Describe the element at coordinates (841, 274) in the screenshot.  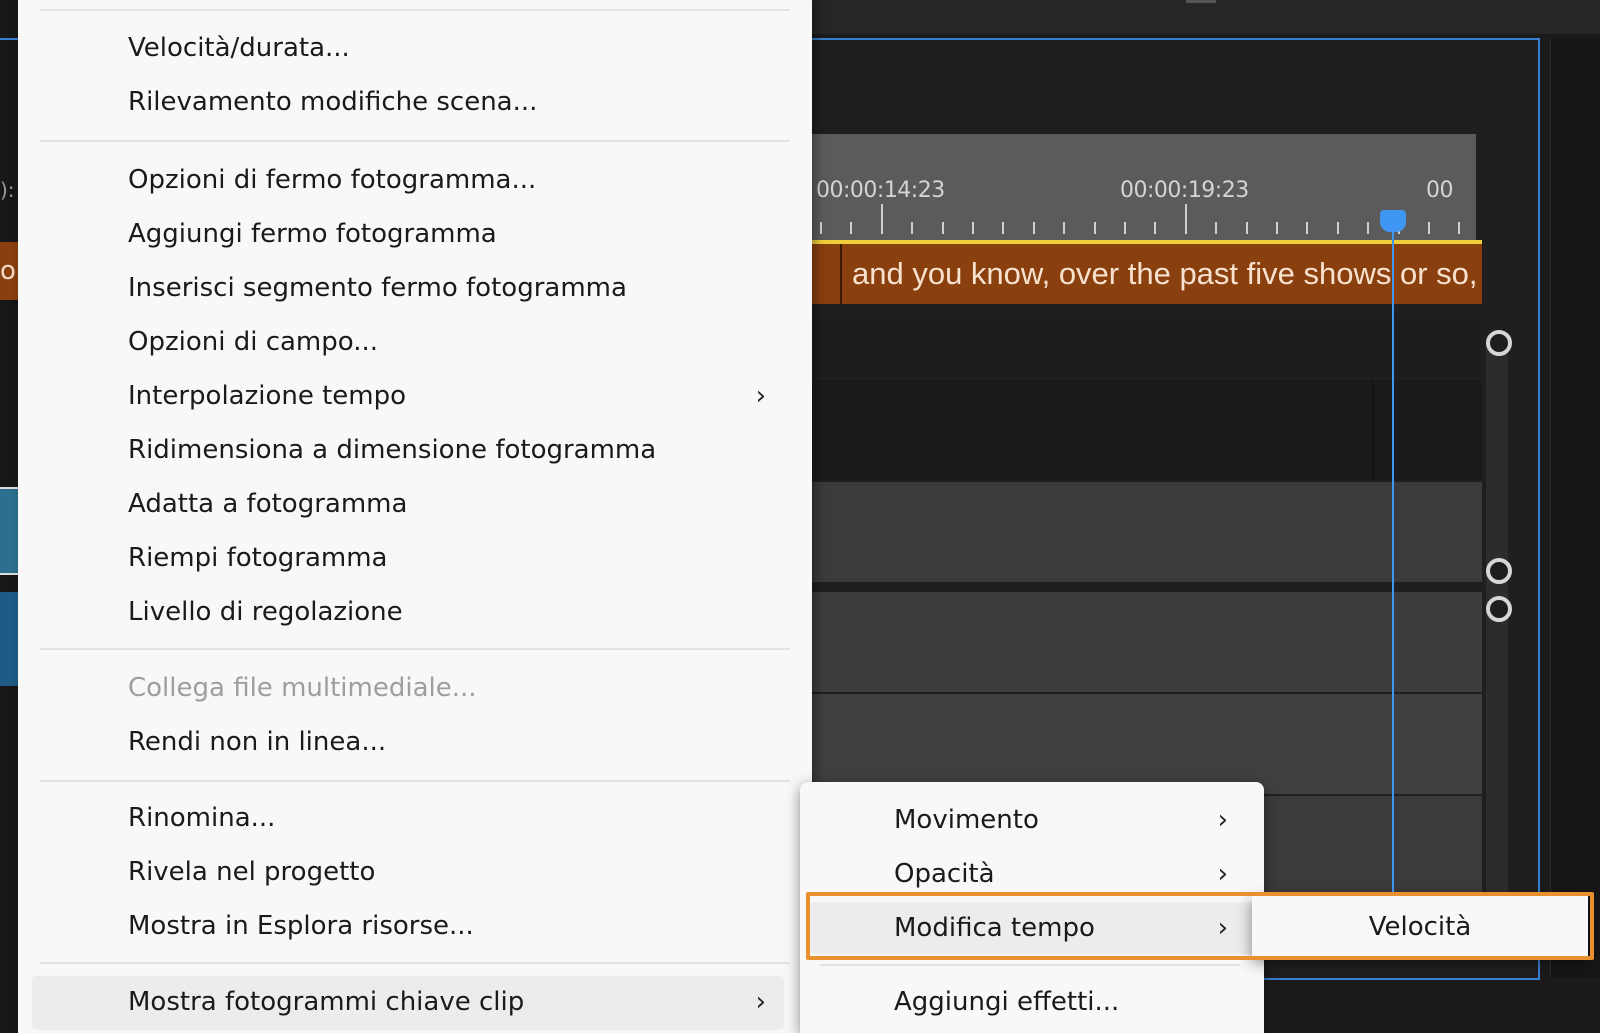
I see `caption-clip-separator` at that location.